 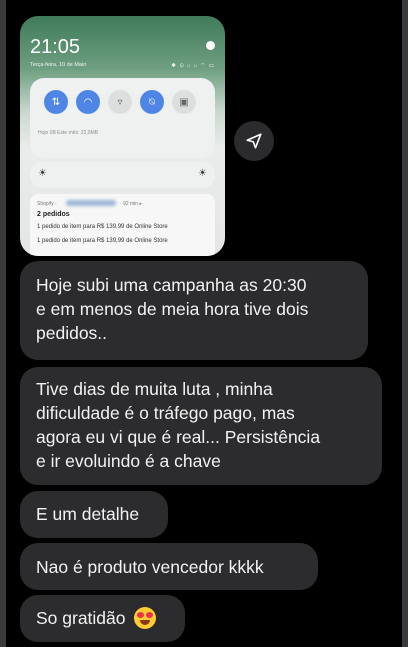 What do you see at coordinates (184, 102) in the screenshot?
I see `screenshot-toggle-icon: ▣` at bounding box center [184, 102].